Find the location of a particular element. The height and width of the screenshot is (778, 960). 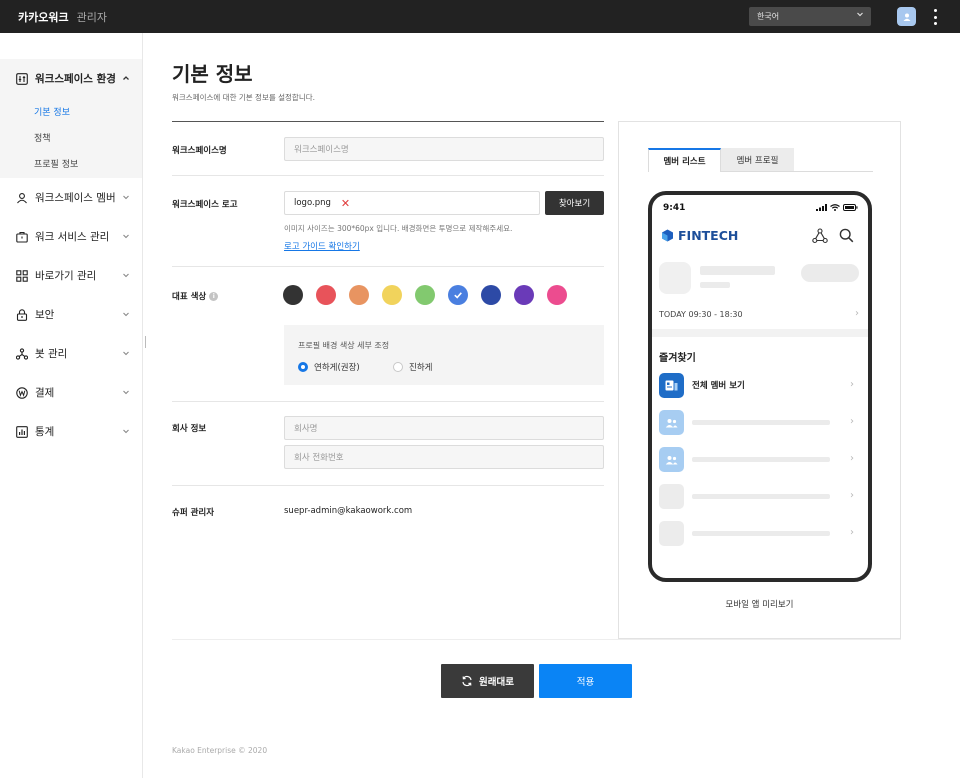

sidebar-subitem-profile-info: 프로필 정보 is located at coordinates (71, 163).